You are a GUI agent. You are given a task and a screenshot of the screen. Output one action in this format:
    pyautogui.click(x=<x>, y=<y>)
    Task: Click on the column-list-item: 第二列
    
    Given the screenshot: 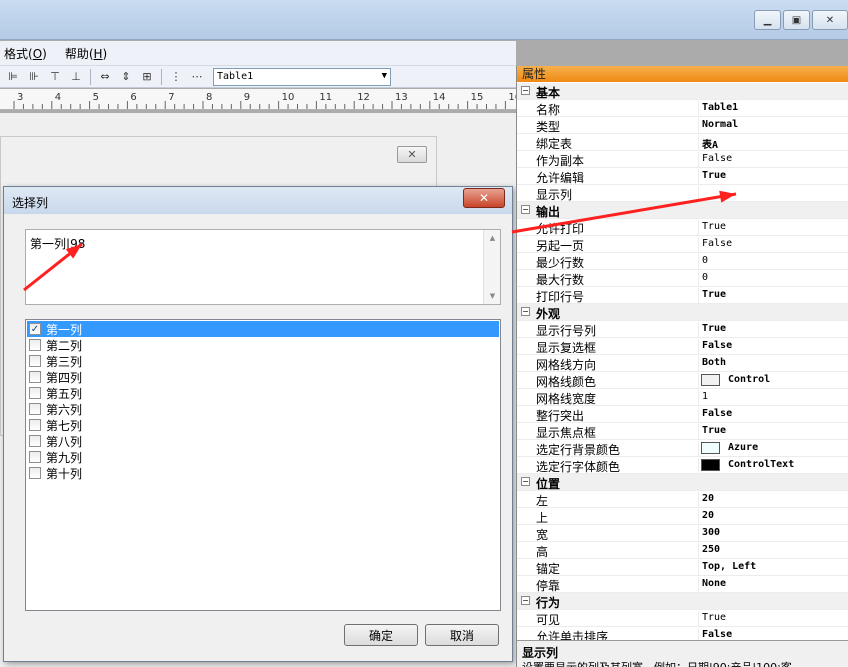 What is the action you would take?
    pyautogui.click(x=263, y=345)
    